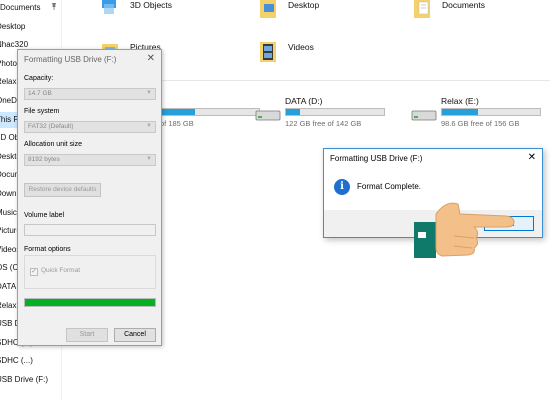 The height and width of the screenshot is (400, 550). I want to click on capacity-value: 14.7 GB, so click(40, 93).